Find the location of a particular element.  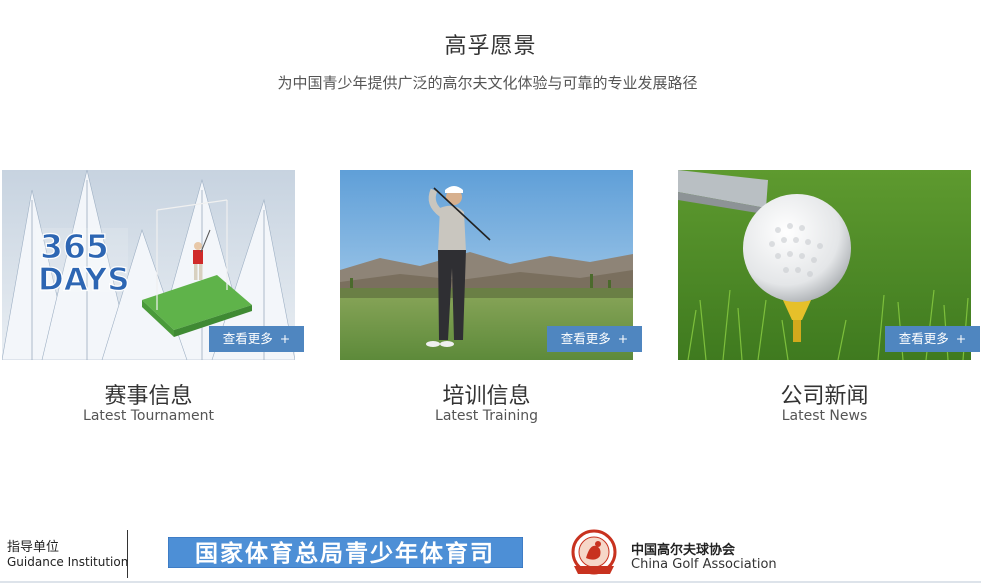

tournament-more-button: 查看更多 + is located at coordinates (256, 339).